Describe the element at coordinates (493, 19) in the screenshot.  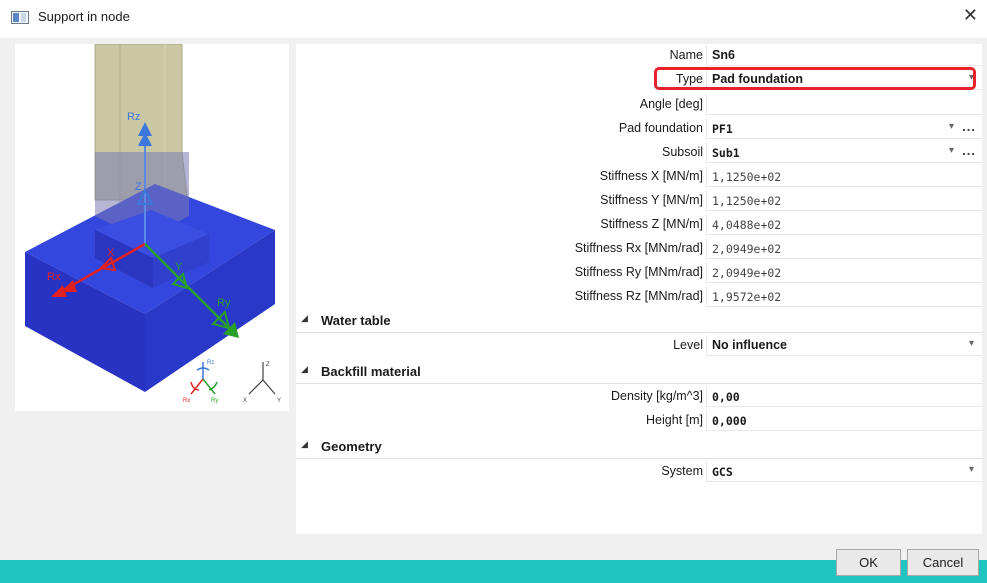
I see `title-bar: Support in node ✕` at that location.